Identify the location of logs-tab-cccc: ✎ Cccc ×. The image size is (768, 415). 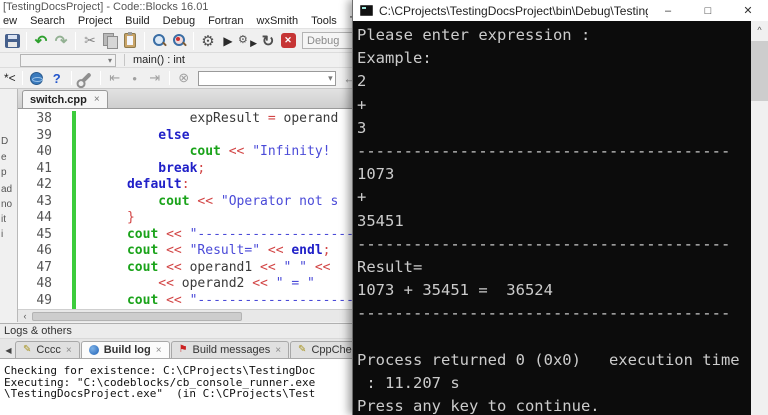
(47, 349).